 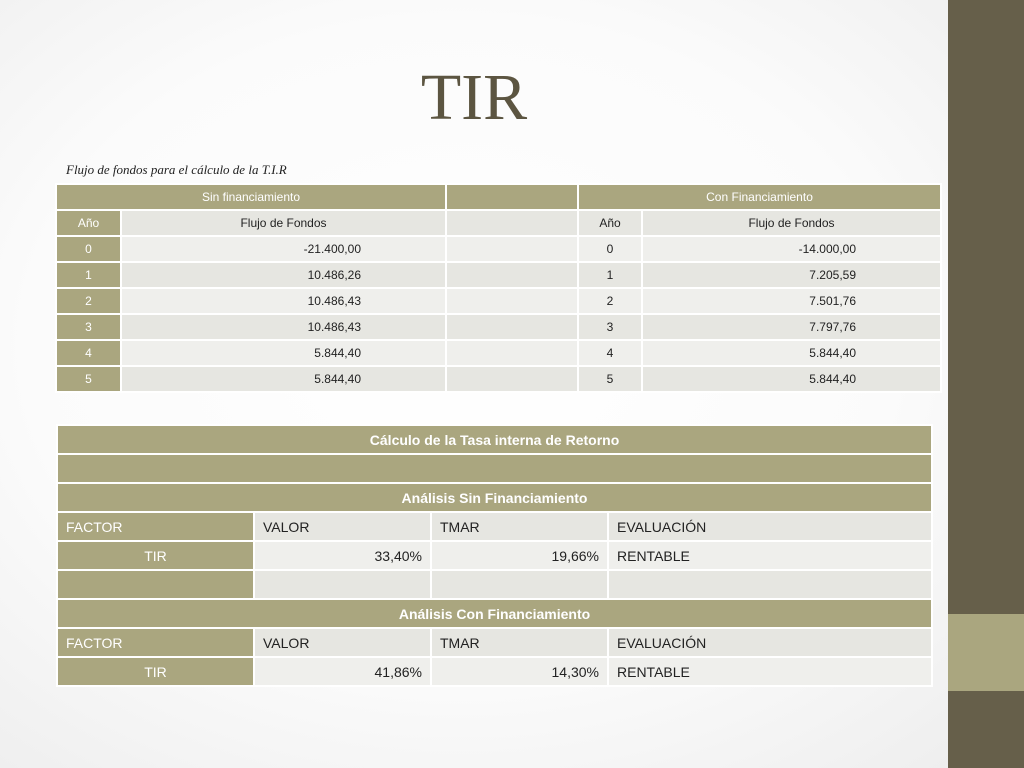 I want to click on valor-cell: 41,86%, so click(x=342, y=671).